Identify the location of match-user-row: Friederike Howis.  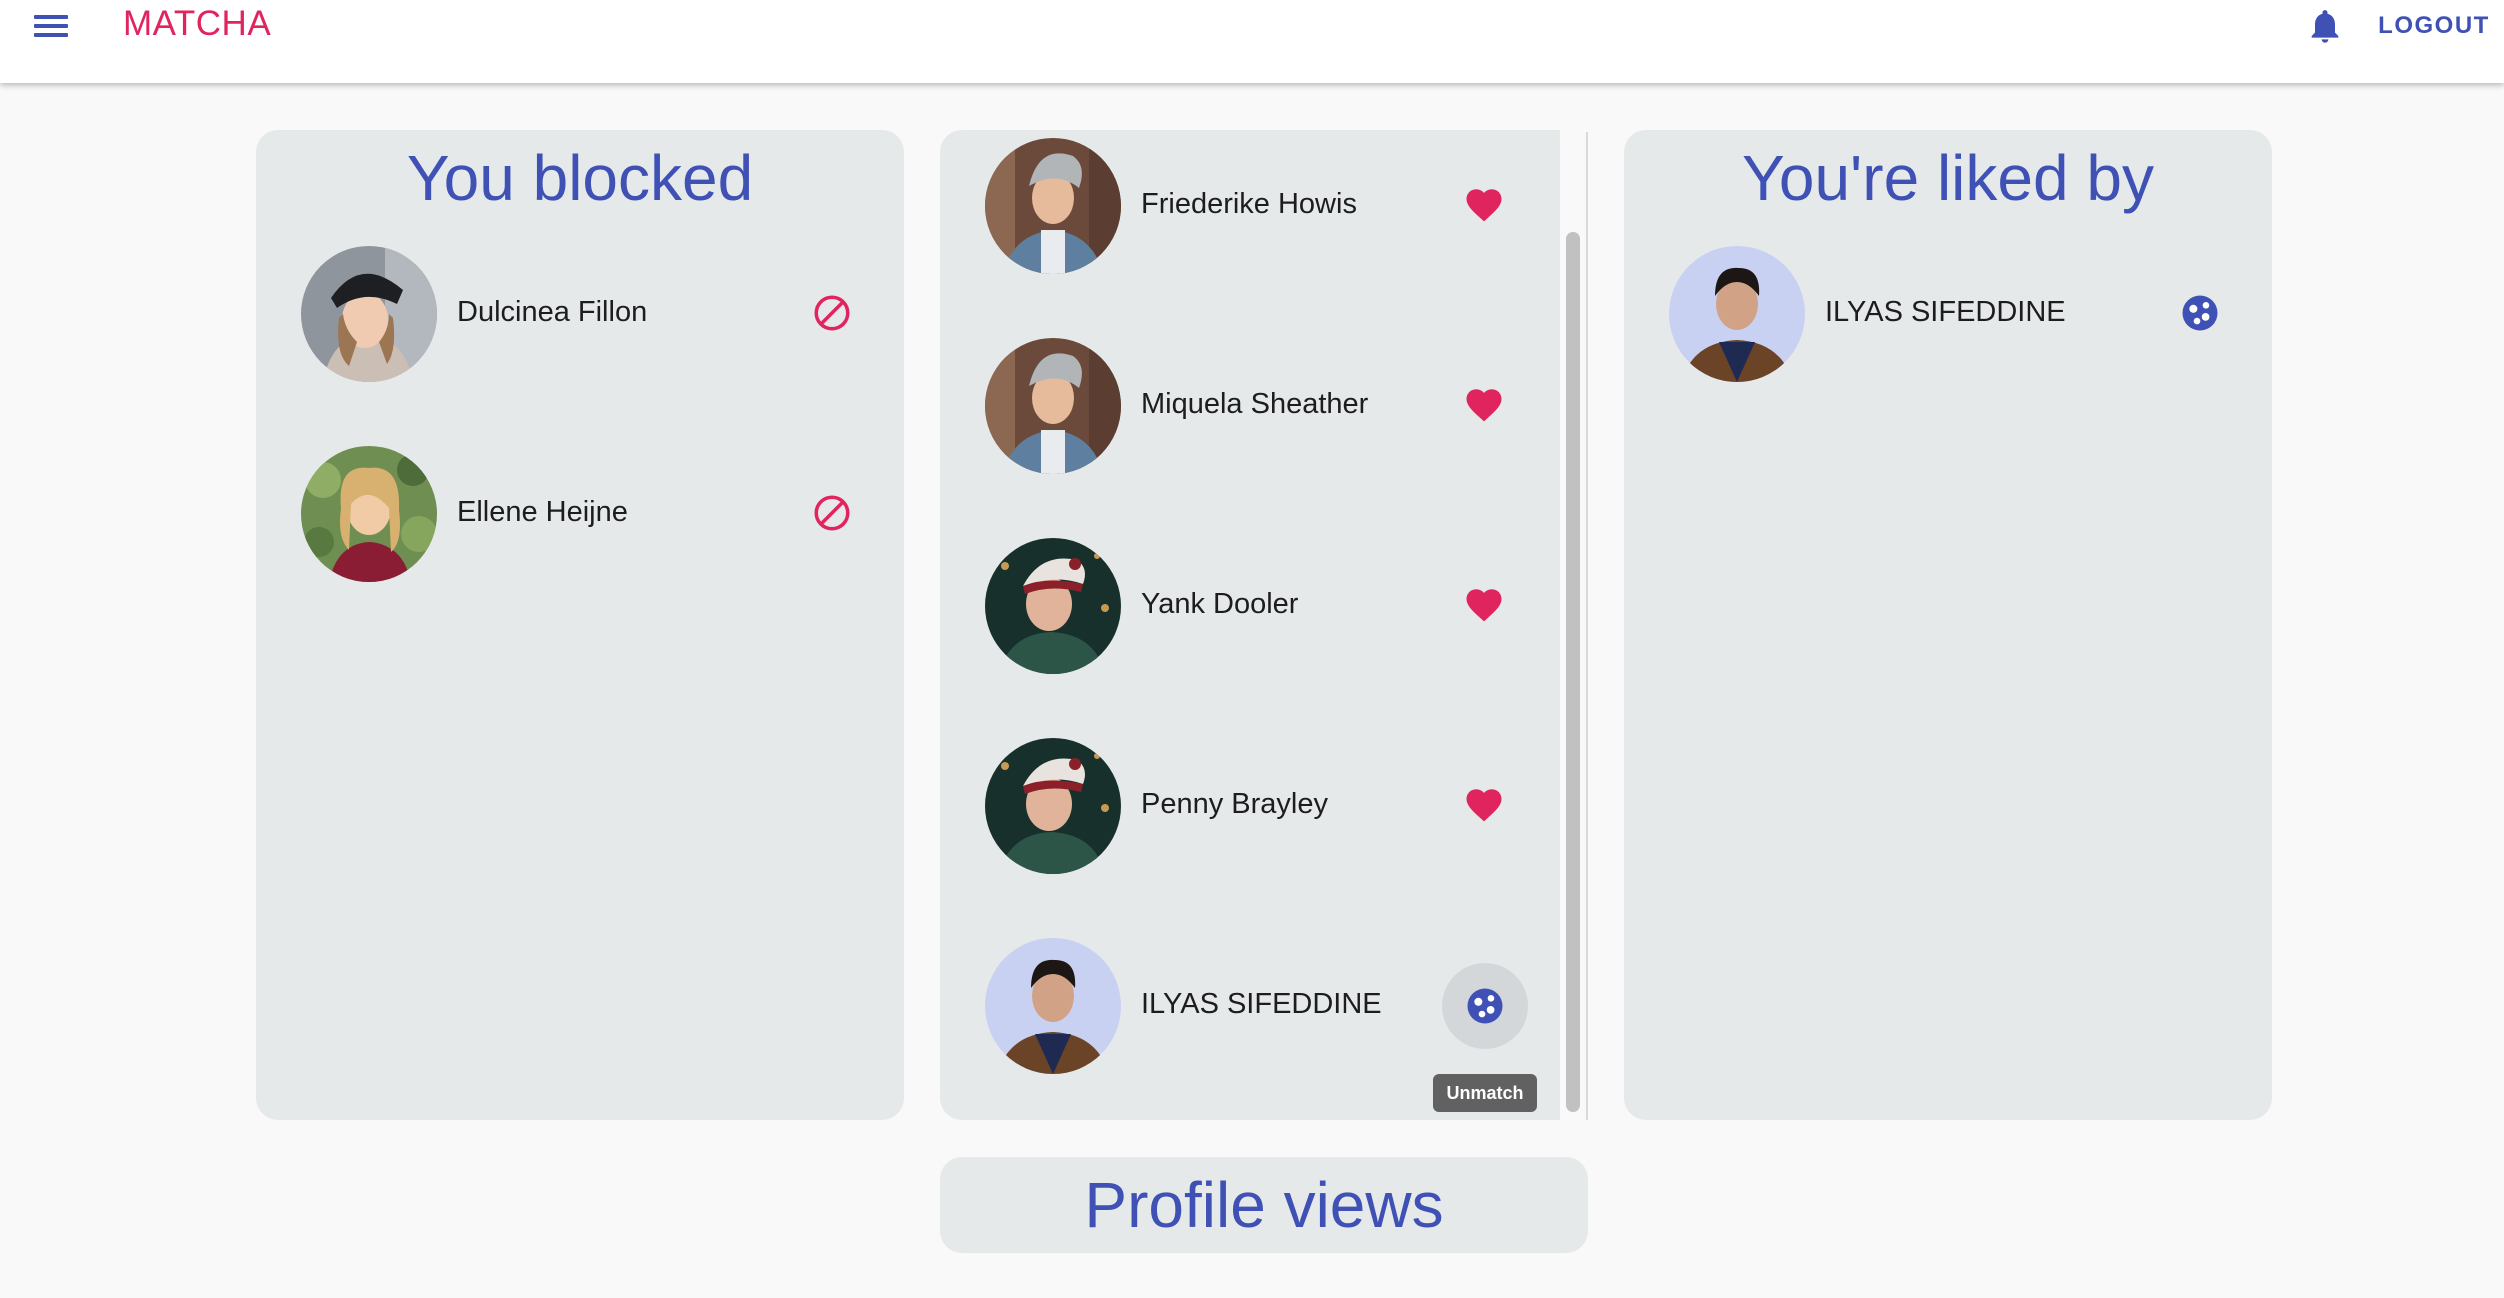
(1265, 206).